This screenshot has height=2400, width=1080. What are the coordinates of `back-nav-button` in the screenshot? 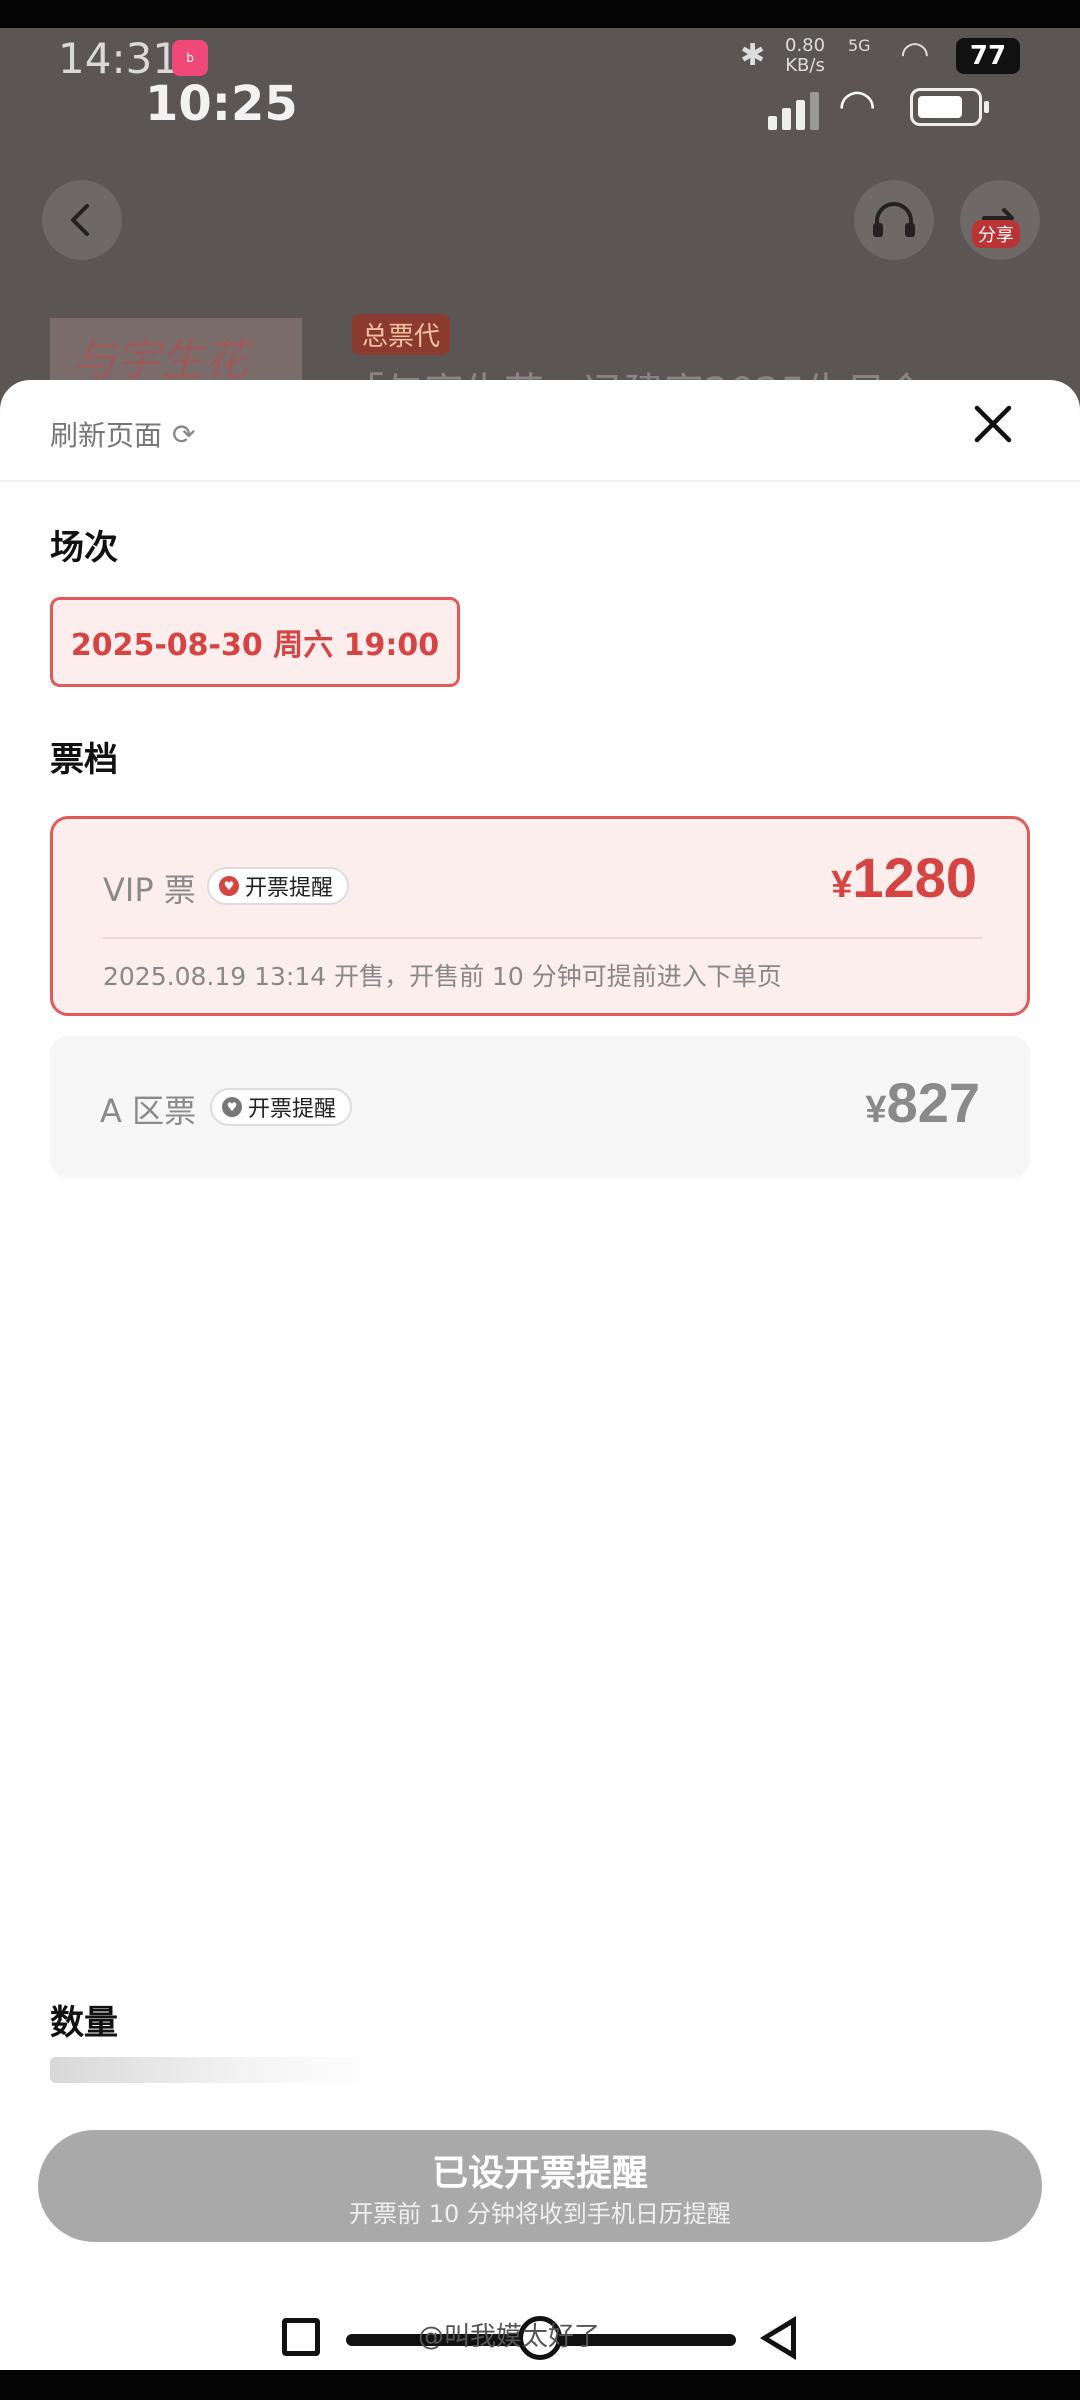 It's located at (778, 2338).